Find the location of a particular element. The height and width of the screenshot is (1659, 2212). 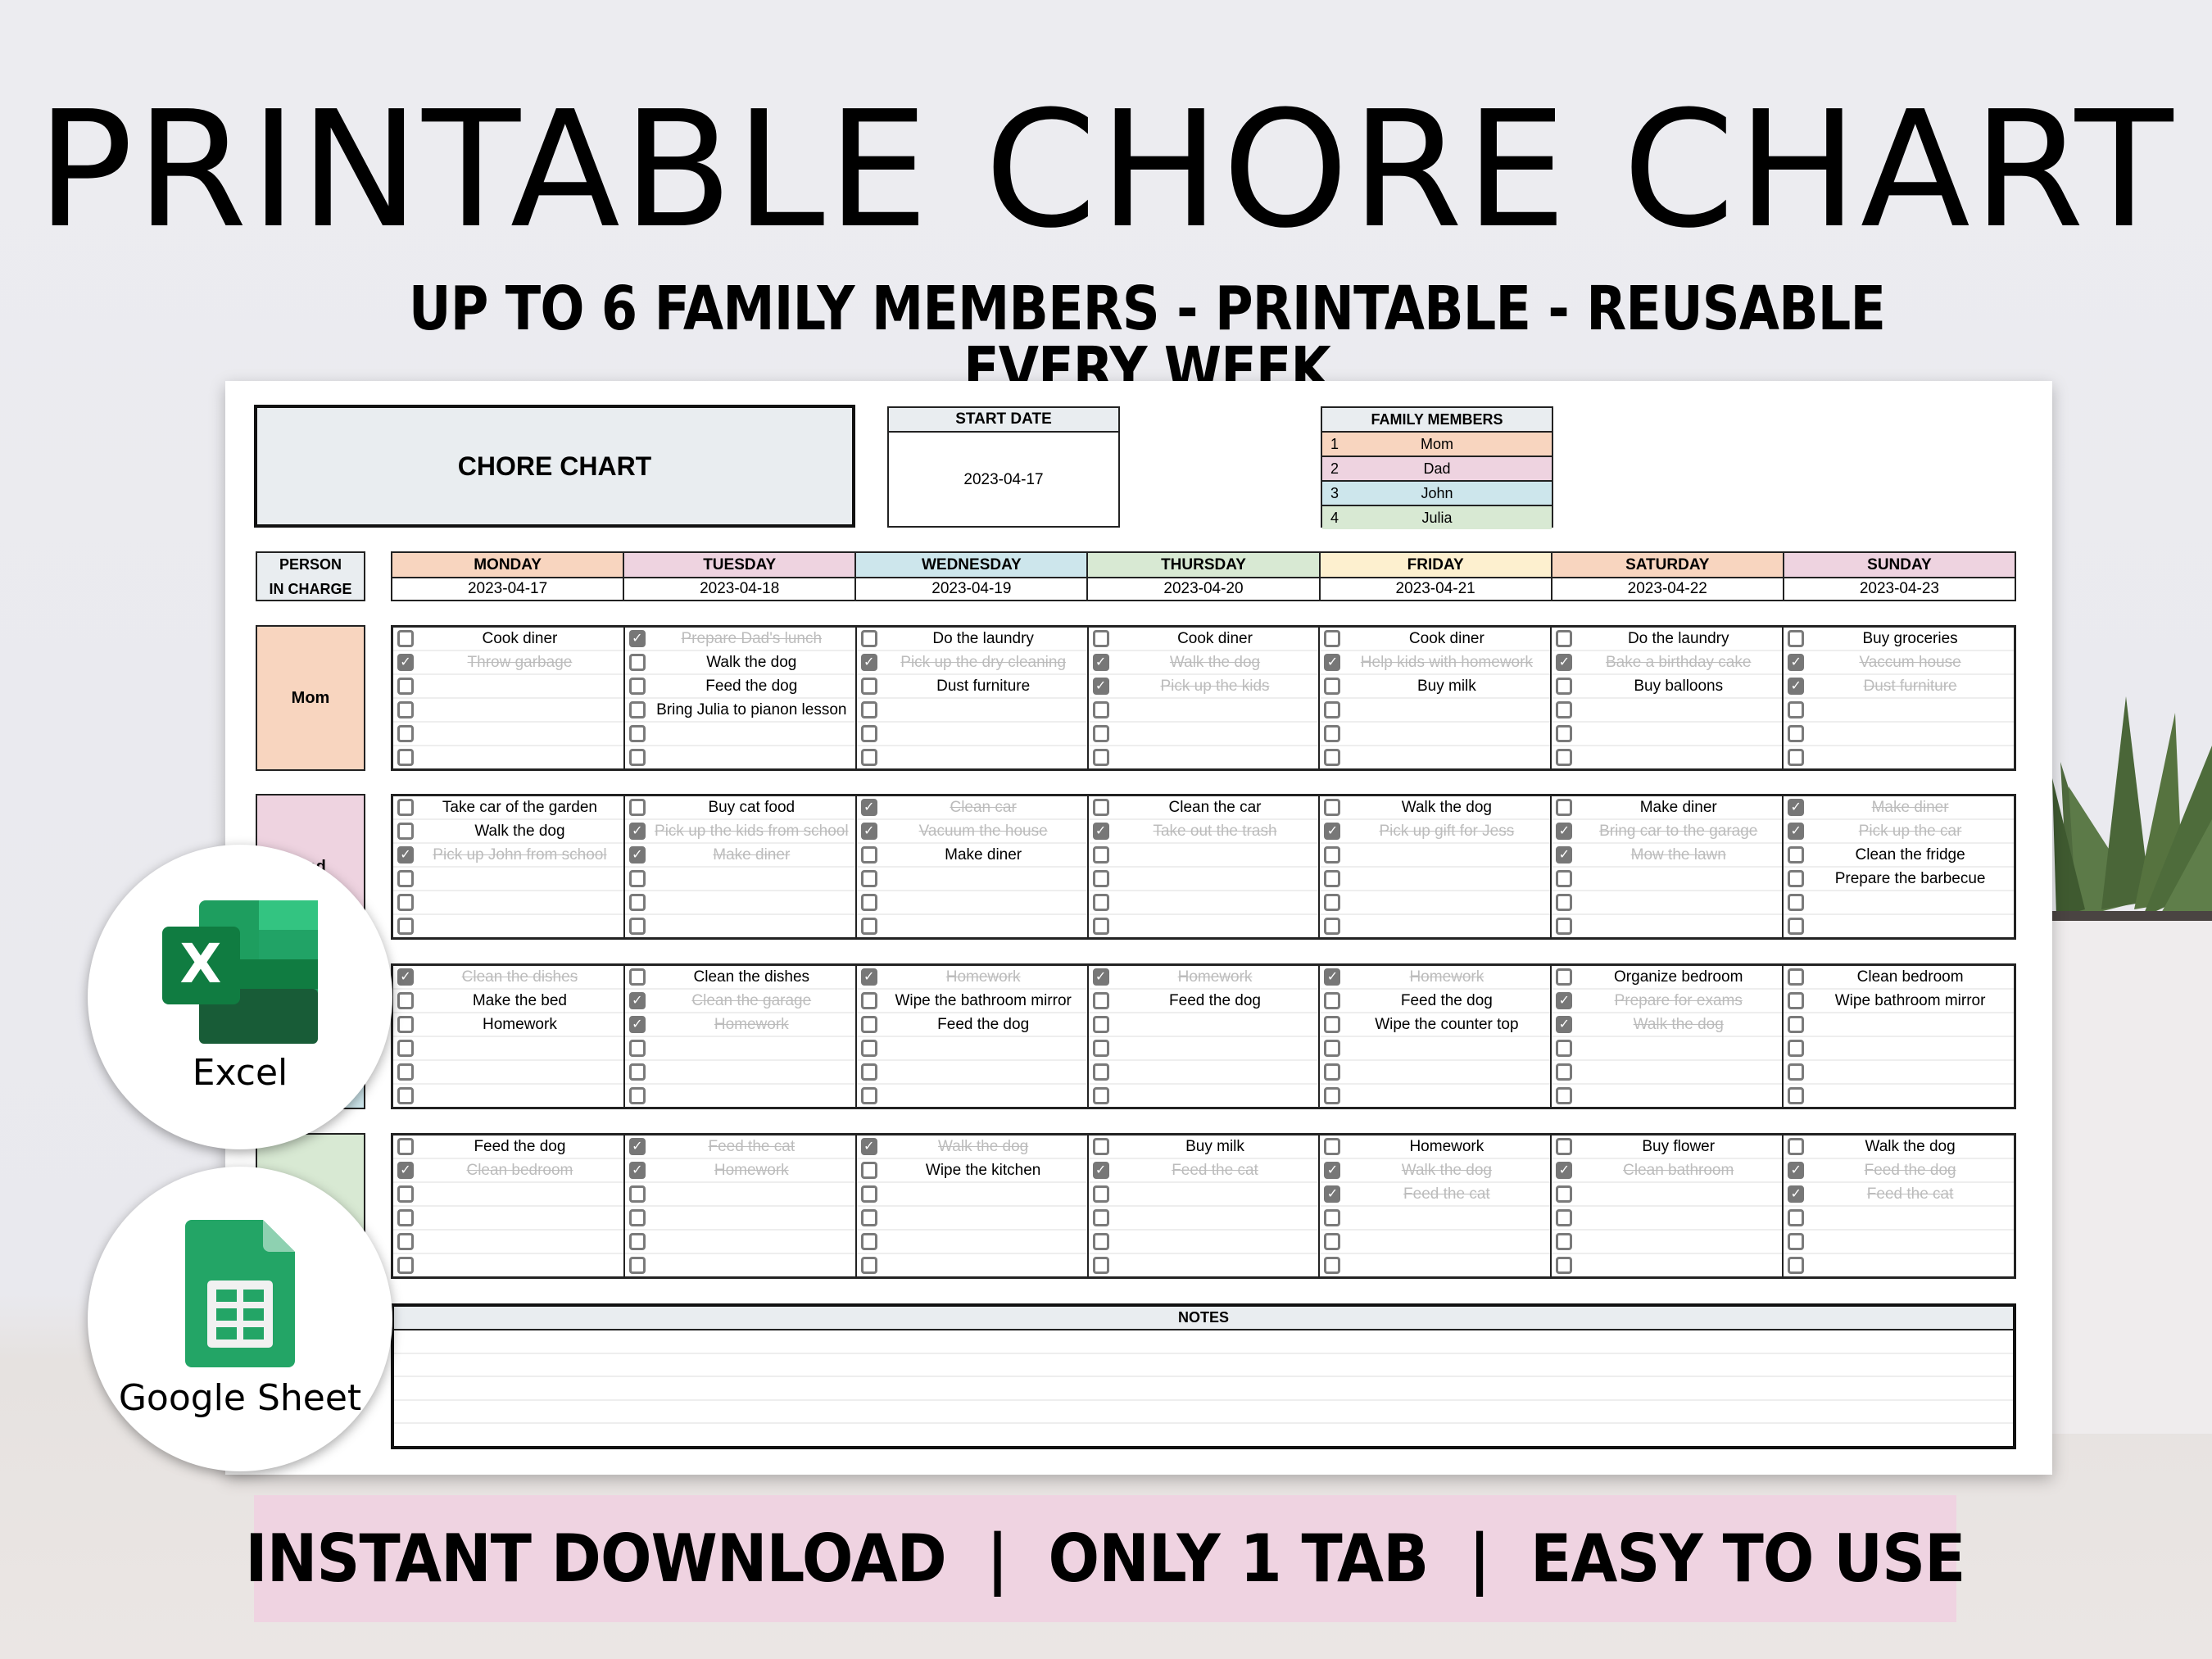

person-cell-mom: Mom is located at coordinates (310, 698).